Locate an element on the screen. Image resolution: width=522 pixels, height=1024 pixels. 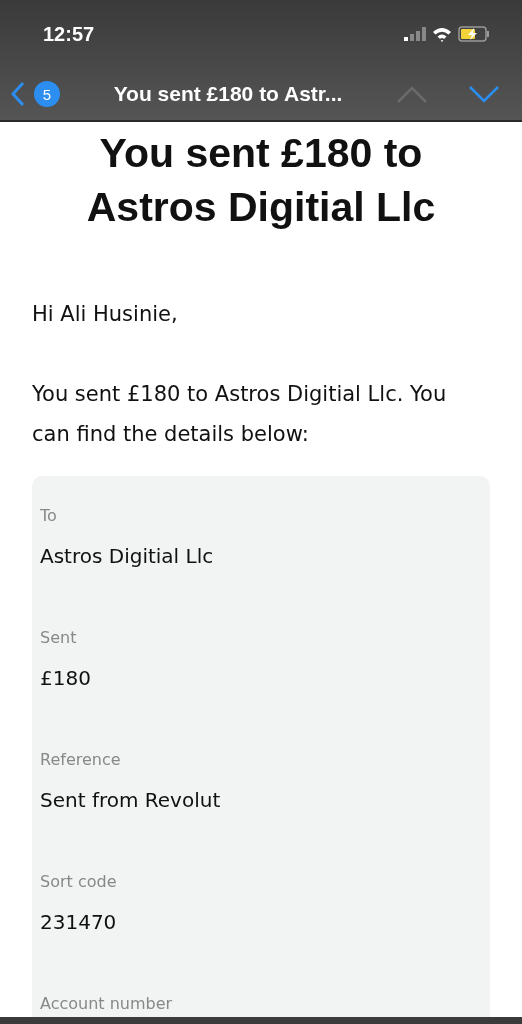
detail-value: Sent from Revolut is located at coordinates (131, 800).